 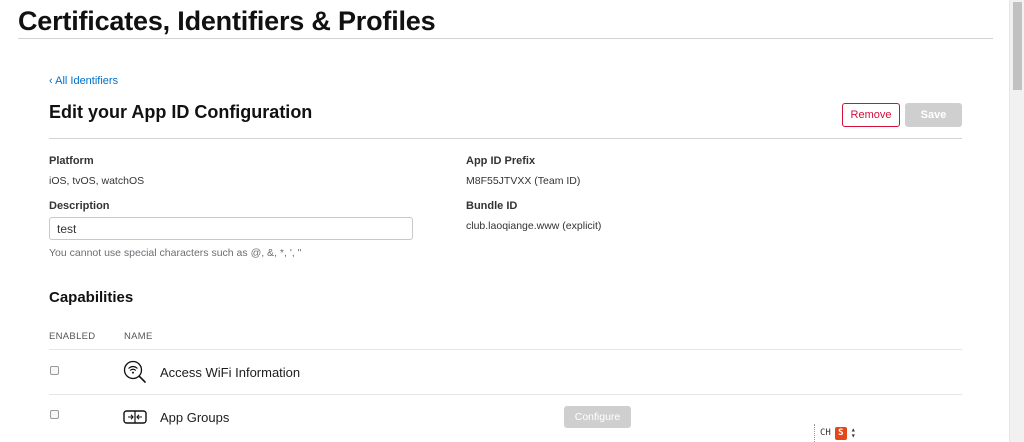 I want to click on section-title: Edit your App ID Configuration, so click(x=181, y=112).